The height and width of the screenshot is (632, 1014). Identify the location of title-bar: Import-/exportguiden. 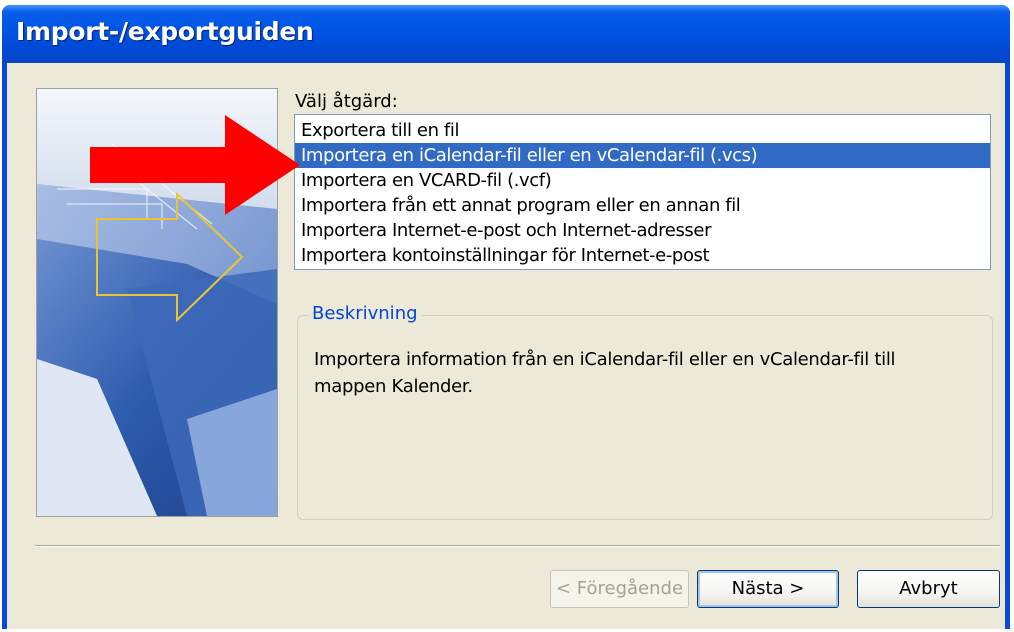
(506, 34).